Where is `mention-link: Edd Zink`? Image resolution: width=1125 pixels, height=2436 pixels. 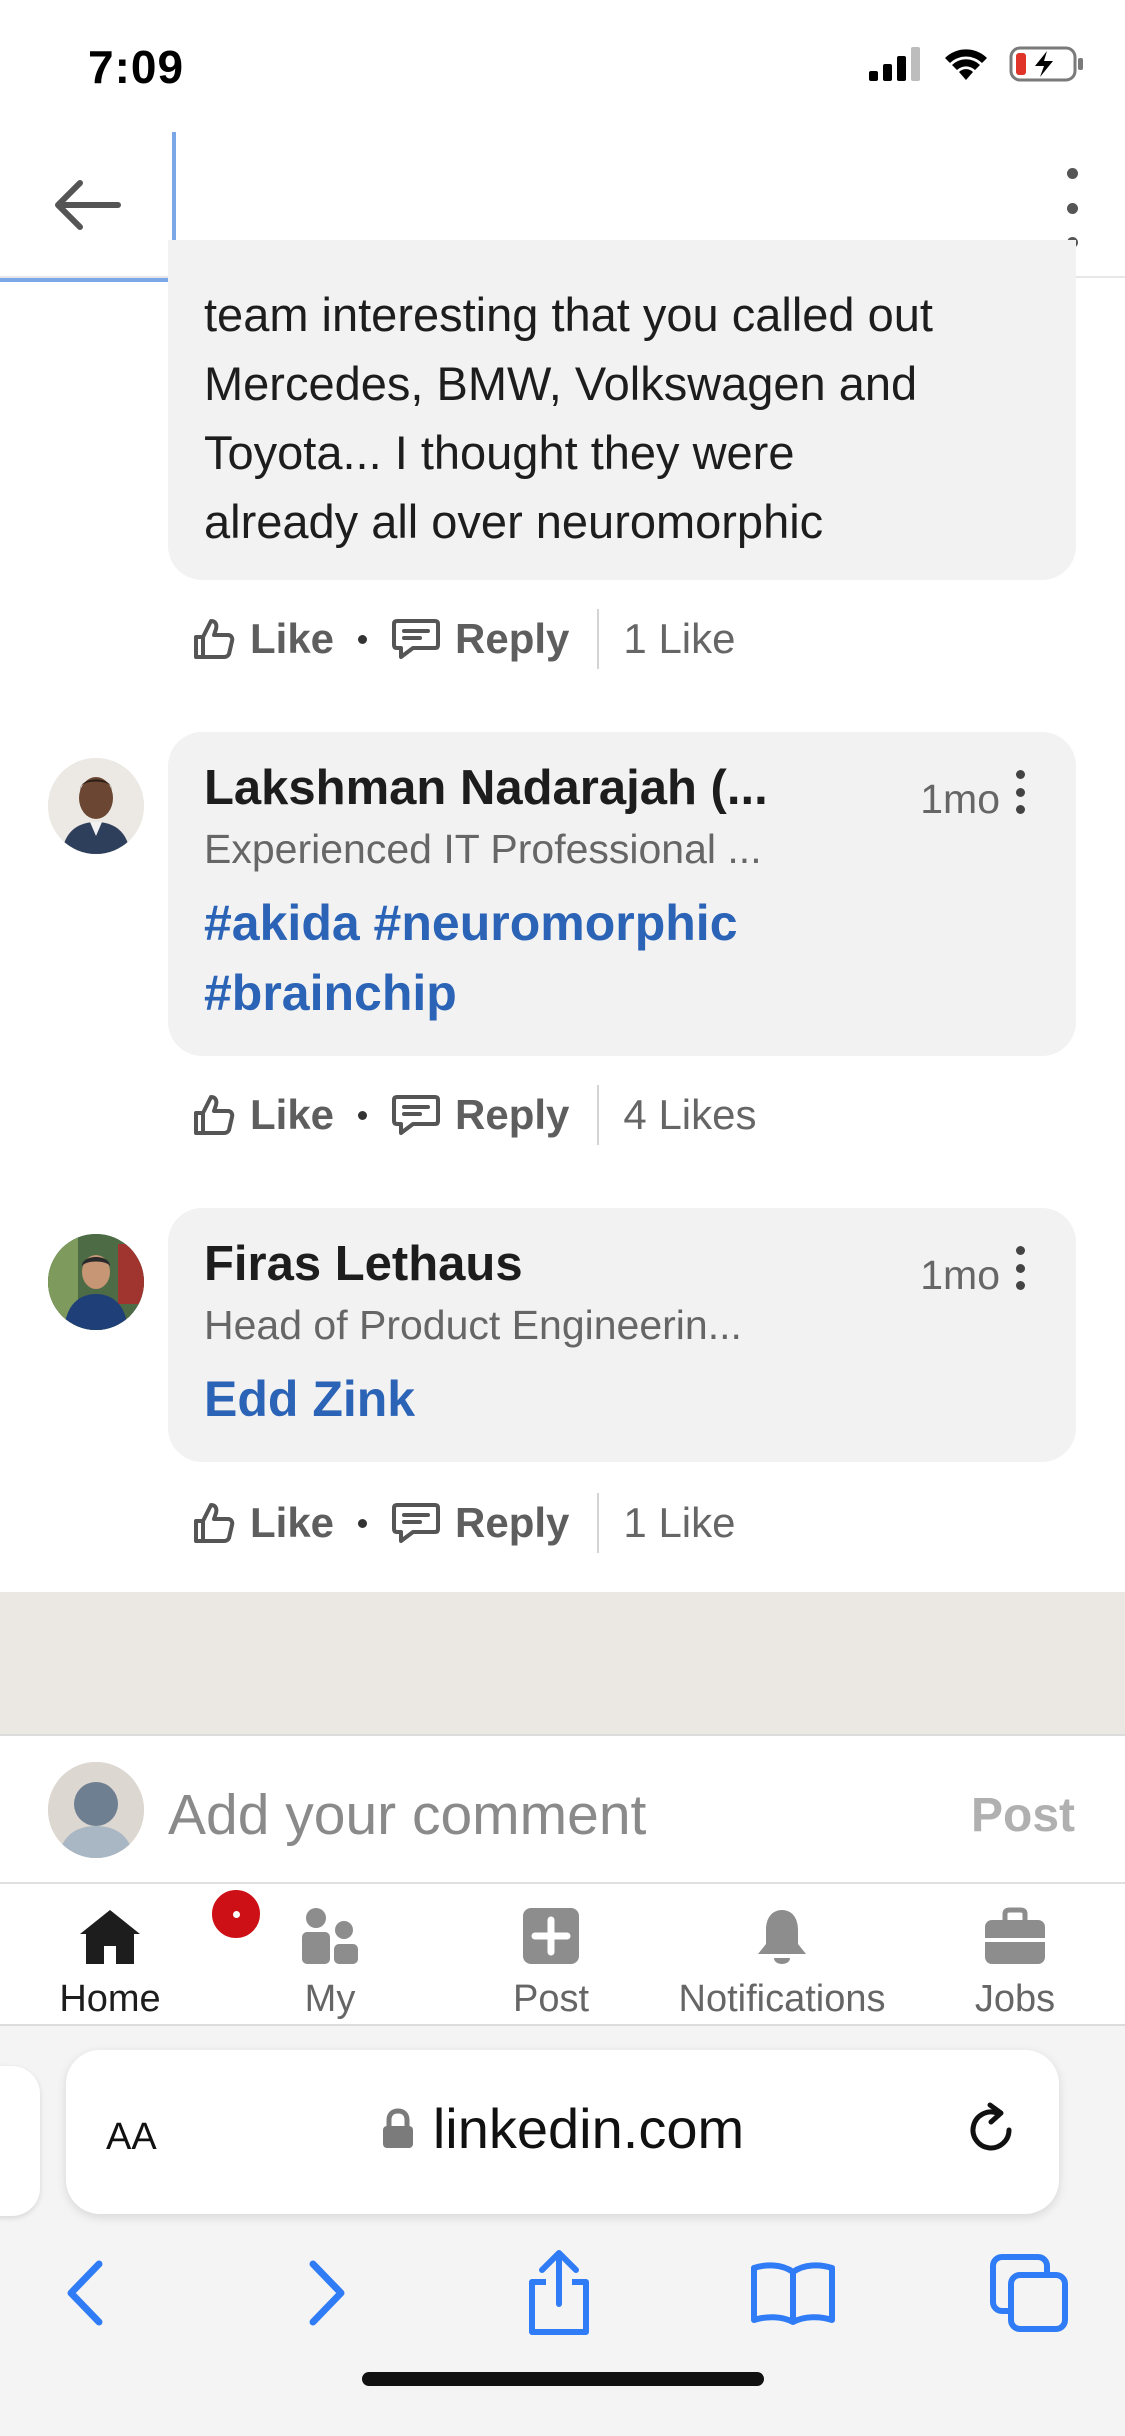
mention-link: Edd Zink is located at coordinates (309, 1399).